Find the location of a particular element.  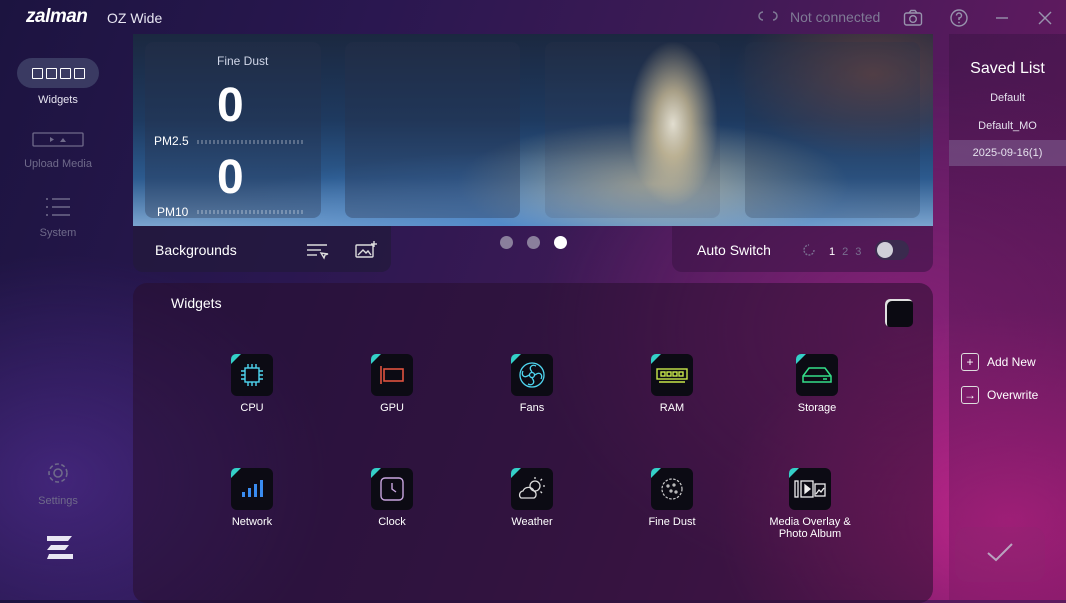

widget-weather: Weather is located at coordinates (532, 498).